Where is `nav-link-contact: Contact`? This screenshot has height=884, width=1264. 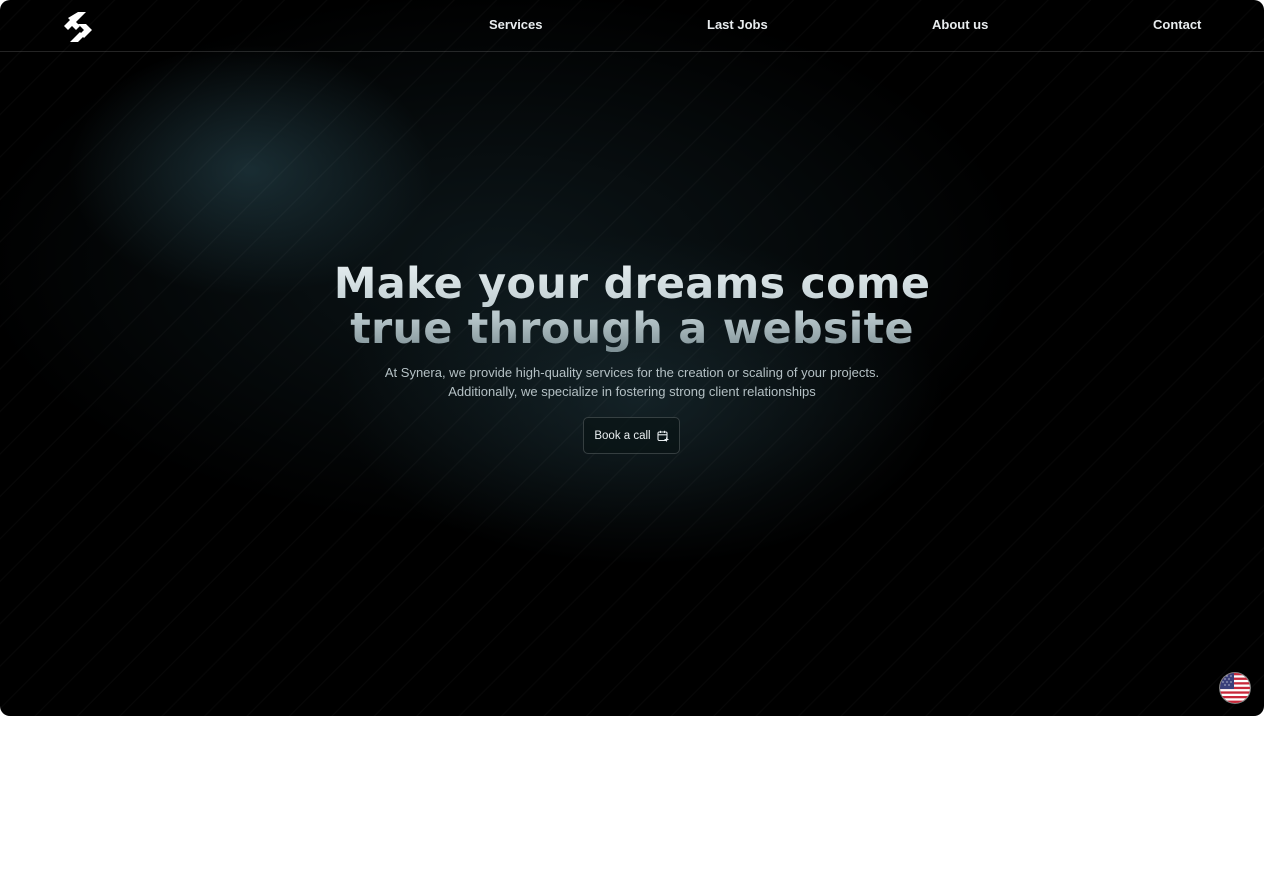 nav-link-contact: Contact is located at coordinates (1177, 24).